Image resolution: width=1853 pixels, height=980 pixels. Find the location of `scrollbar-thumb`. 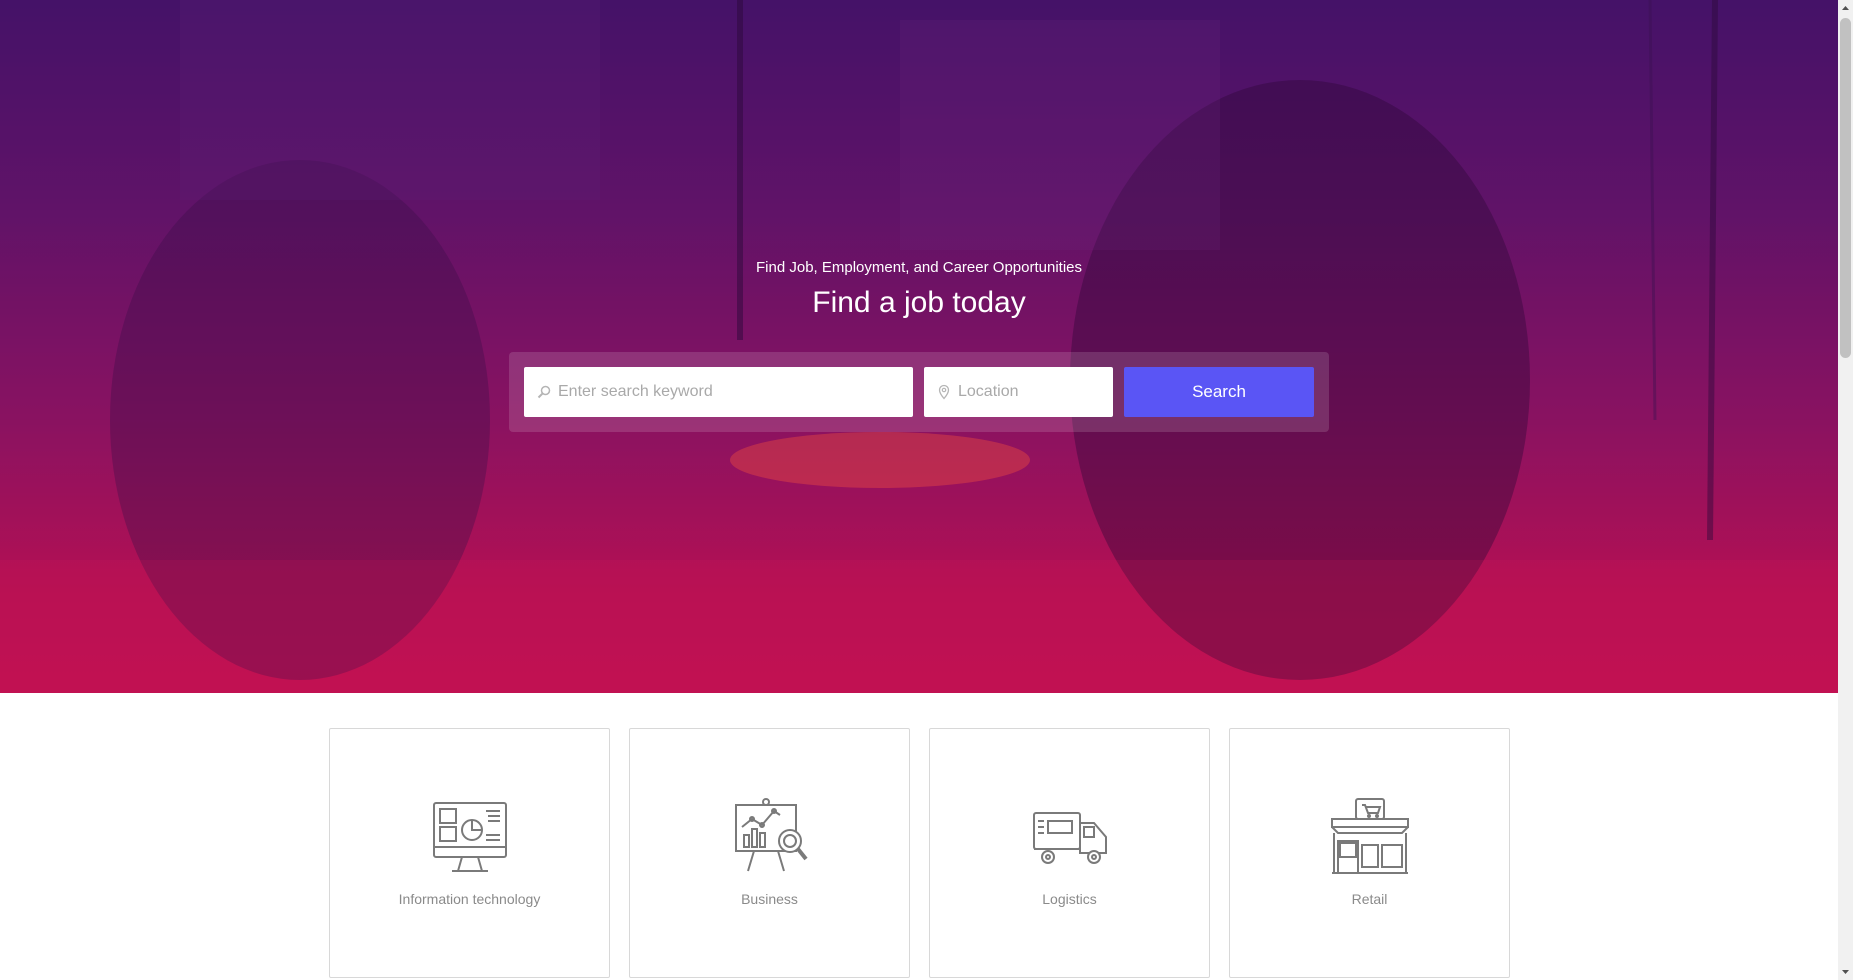

scrollbar-thumb is located at coordinates (1845, 188).